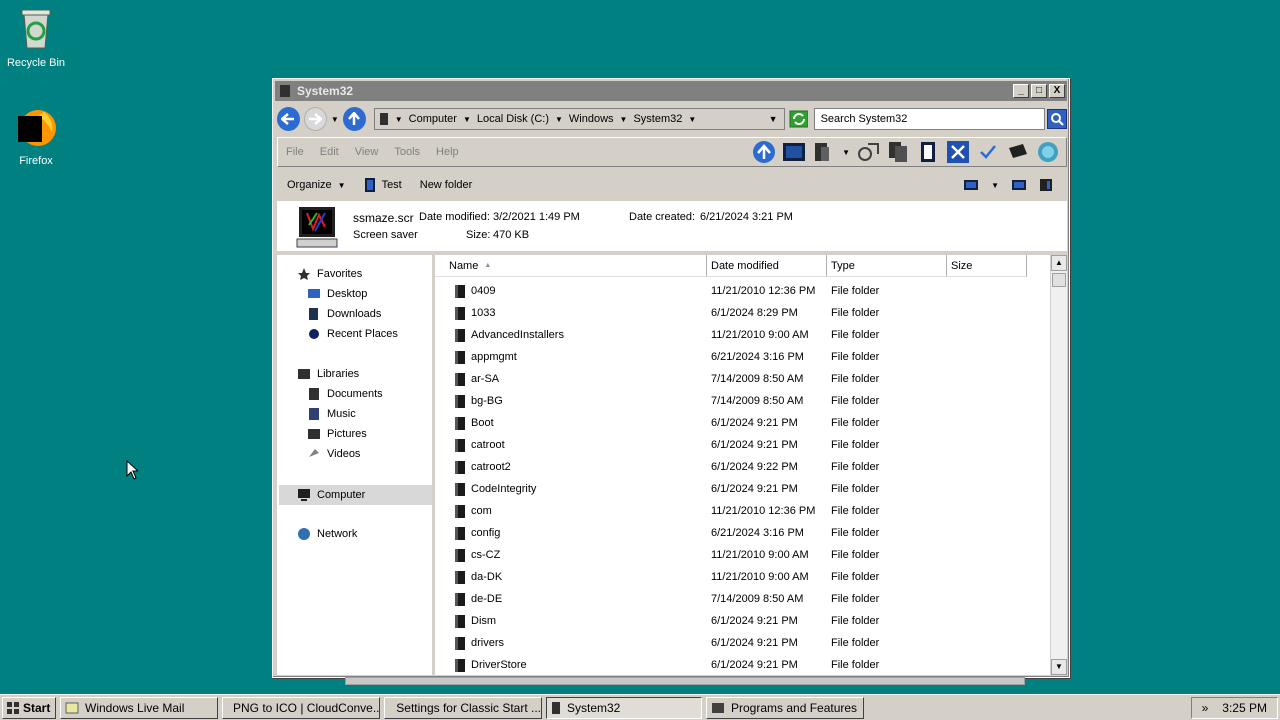 The image size is (1280, 720). I want to click on firefox-desktop-icon: Firefox, so click(36, 135).